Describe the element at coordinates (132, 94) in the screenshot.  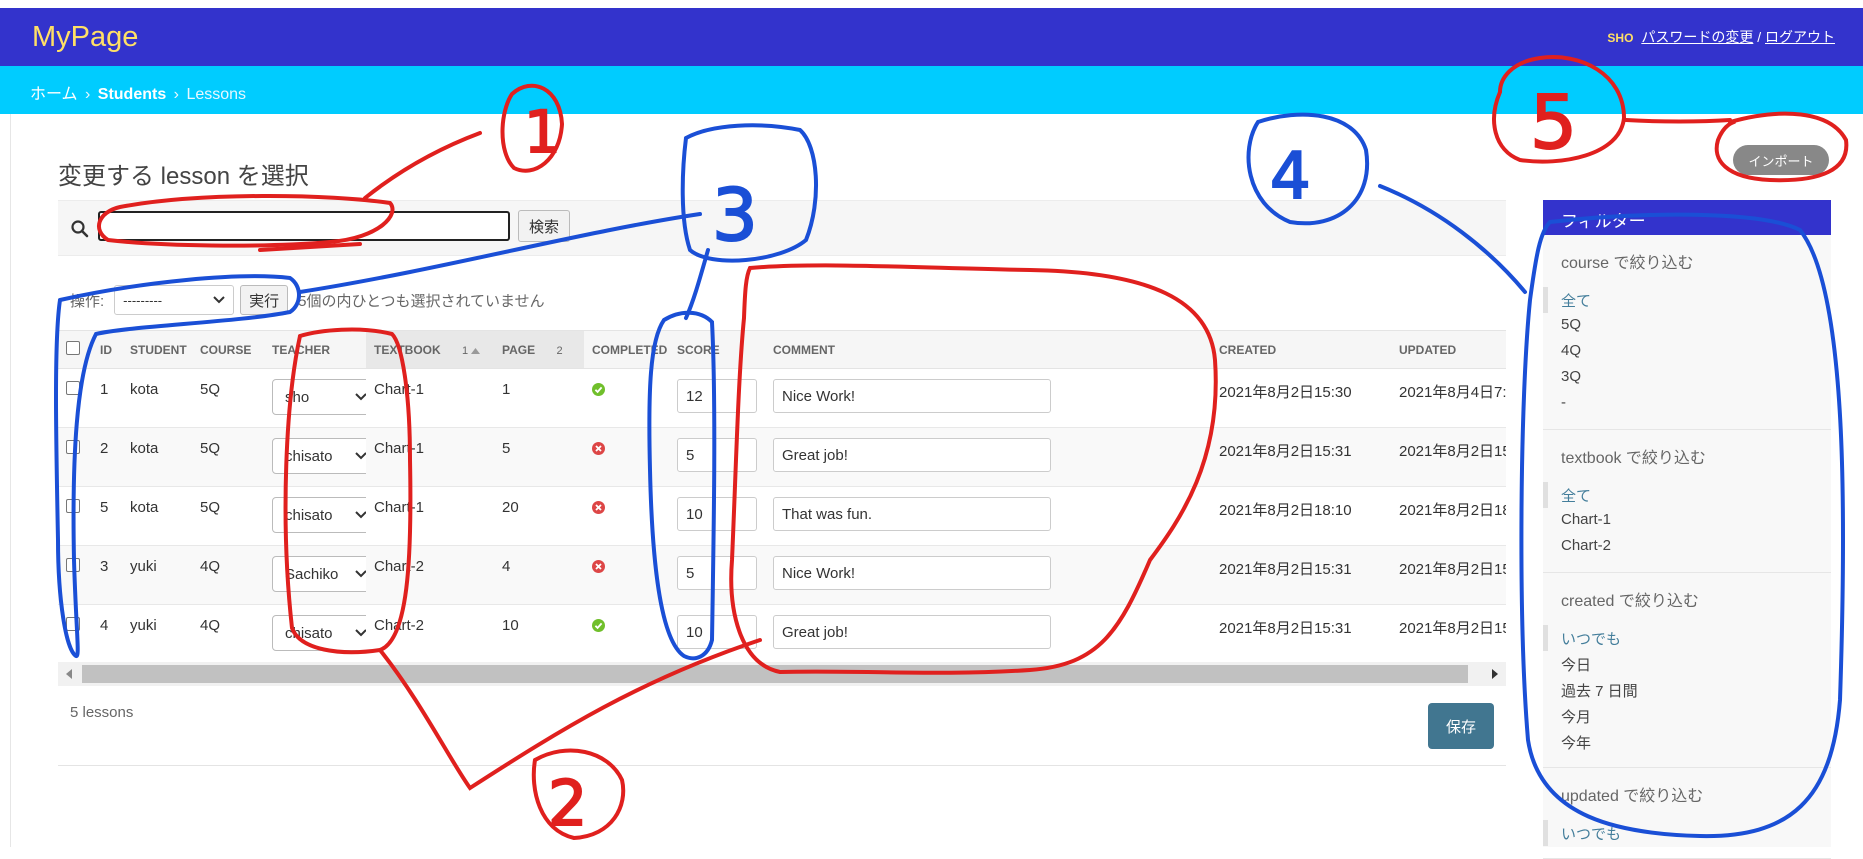
I see `breadcrumb-students: Students` at that location.